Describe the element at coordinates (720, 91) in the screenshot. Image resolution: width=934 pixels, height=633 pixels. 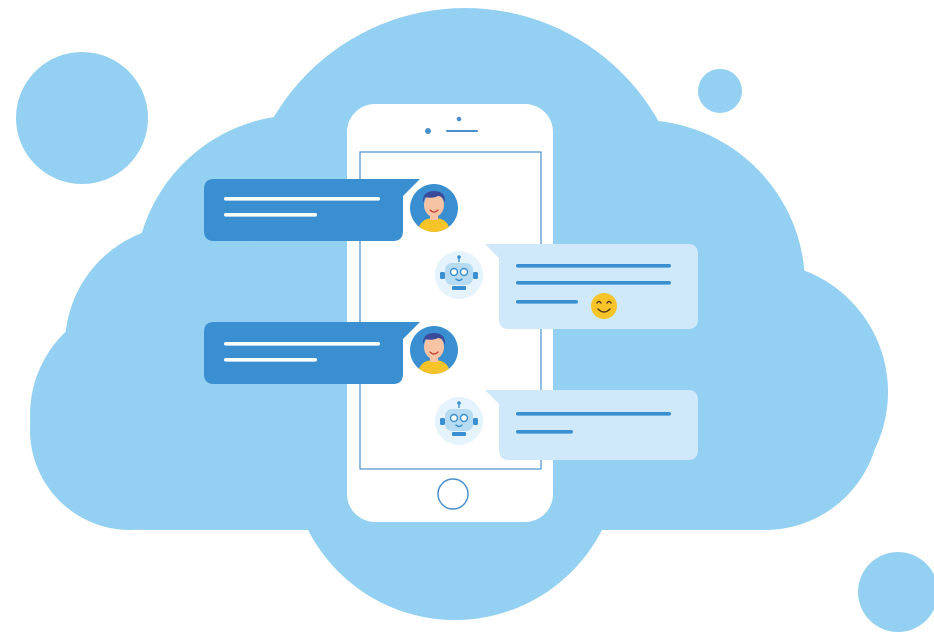
I see `floating-circle-small` at that location.